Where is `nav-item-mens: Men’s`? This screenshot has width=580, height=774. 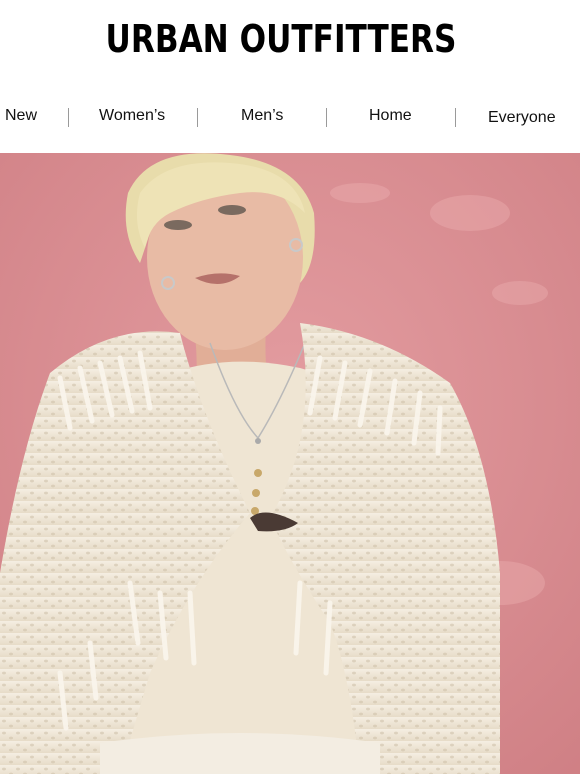
nav-item-mens: Men’s is located at coordinates (262, 116).